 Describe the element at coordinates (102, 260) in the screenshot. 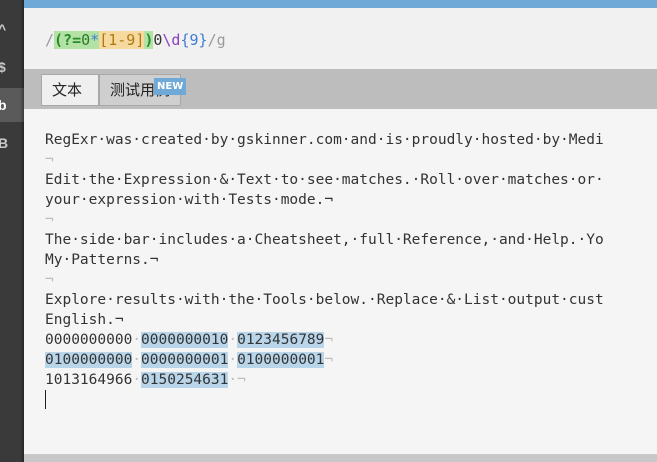

I see `text-line: My·Patterns.¬` at that location.